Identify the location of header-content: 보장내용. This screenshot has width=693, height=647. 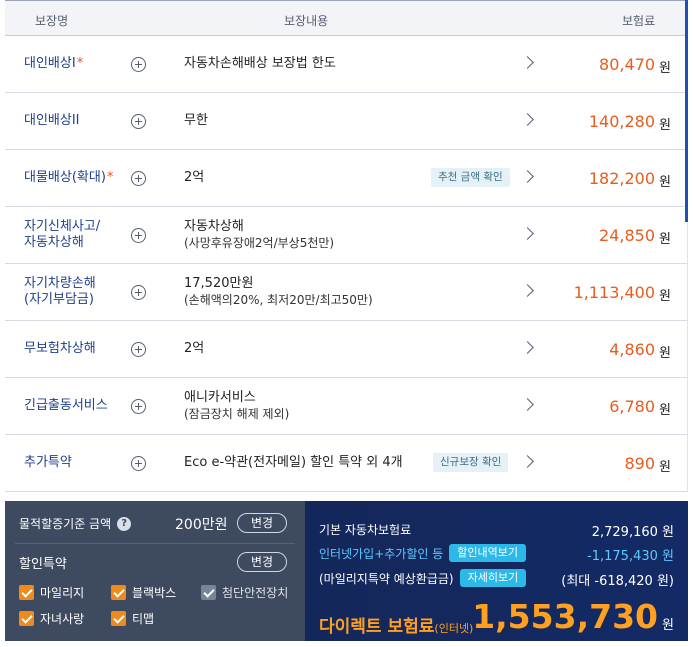
(306, 21).